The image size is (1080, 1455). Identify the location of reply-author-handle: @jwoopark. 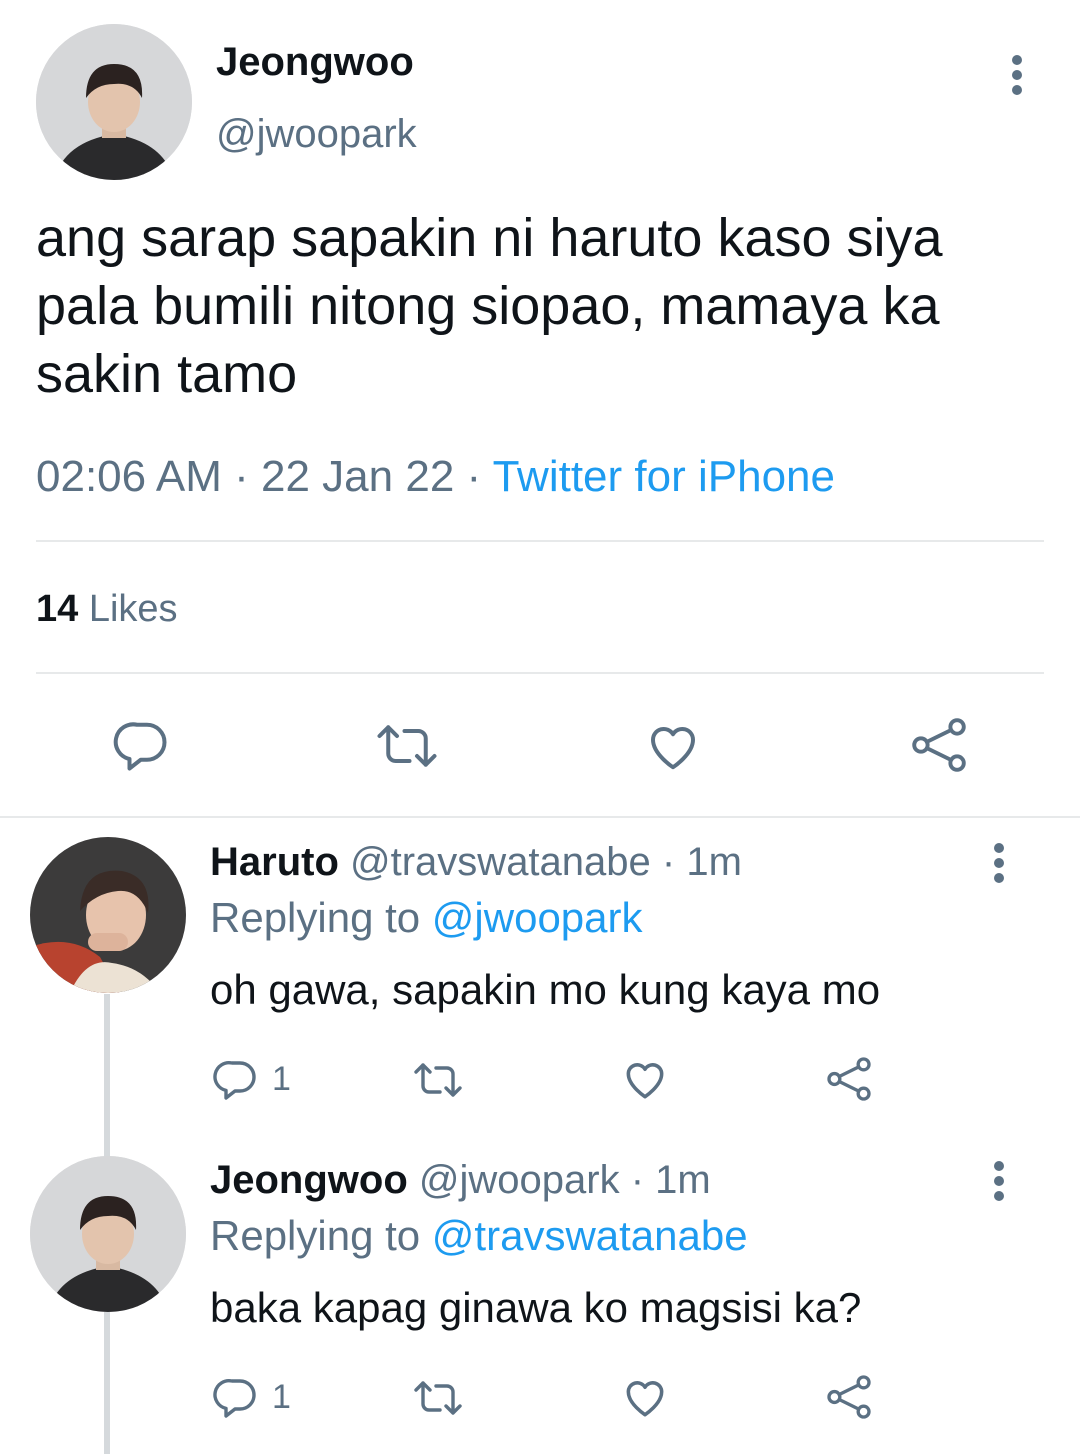
(519, 1180).